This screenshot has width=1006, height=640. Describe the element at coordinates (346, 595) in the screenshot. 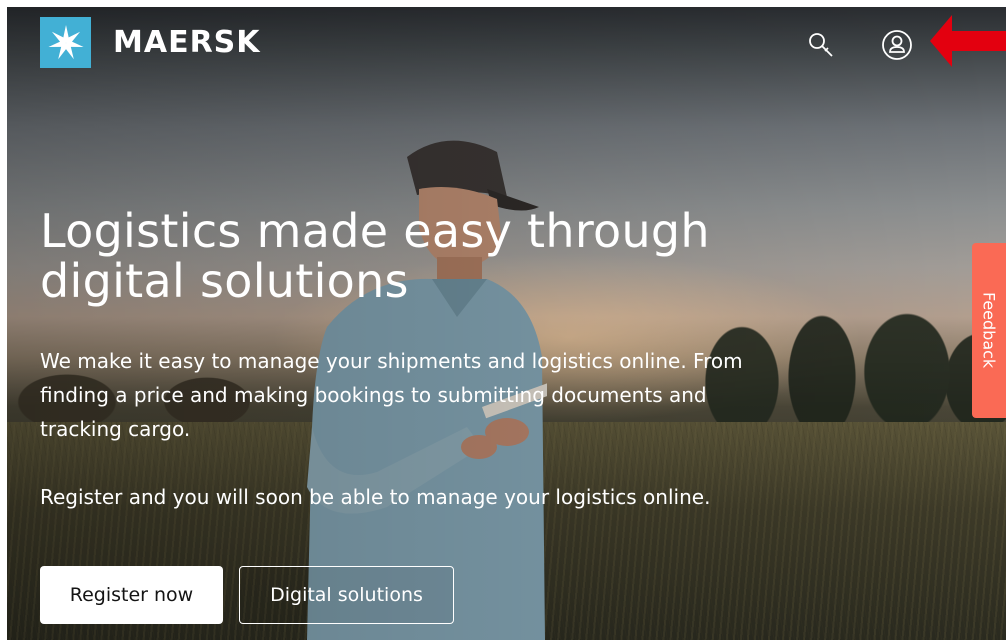

I see `digital-solutions-button: Digital solutions` at that location.